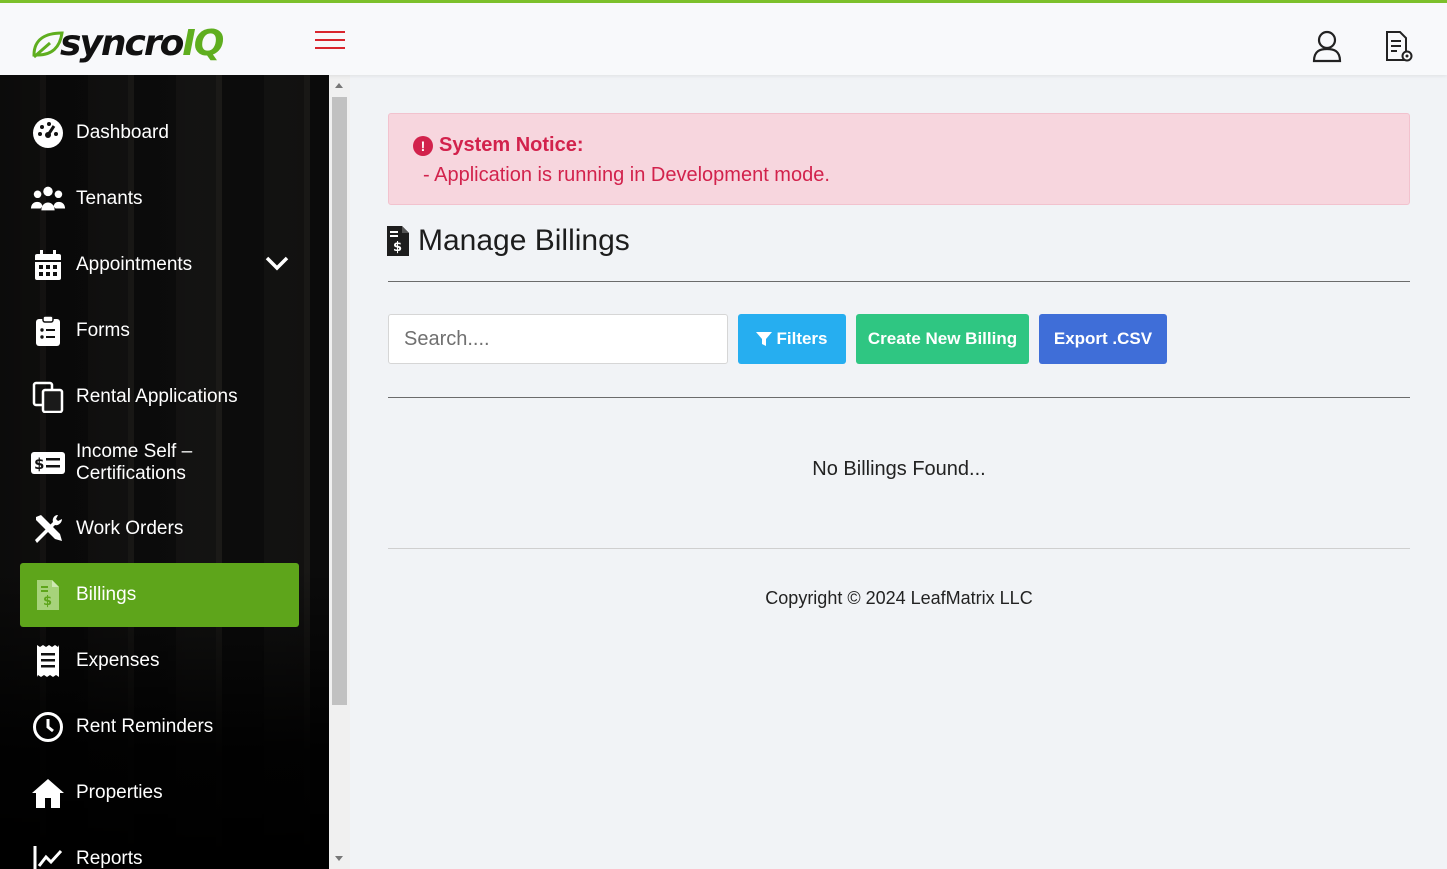 This screenshot has width=1447, height=869. What do you see at coordinates (48, 793) in the screenshot?
I see `home-icon` at bounding box center [48, 793].